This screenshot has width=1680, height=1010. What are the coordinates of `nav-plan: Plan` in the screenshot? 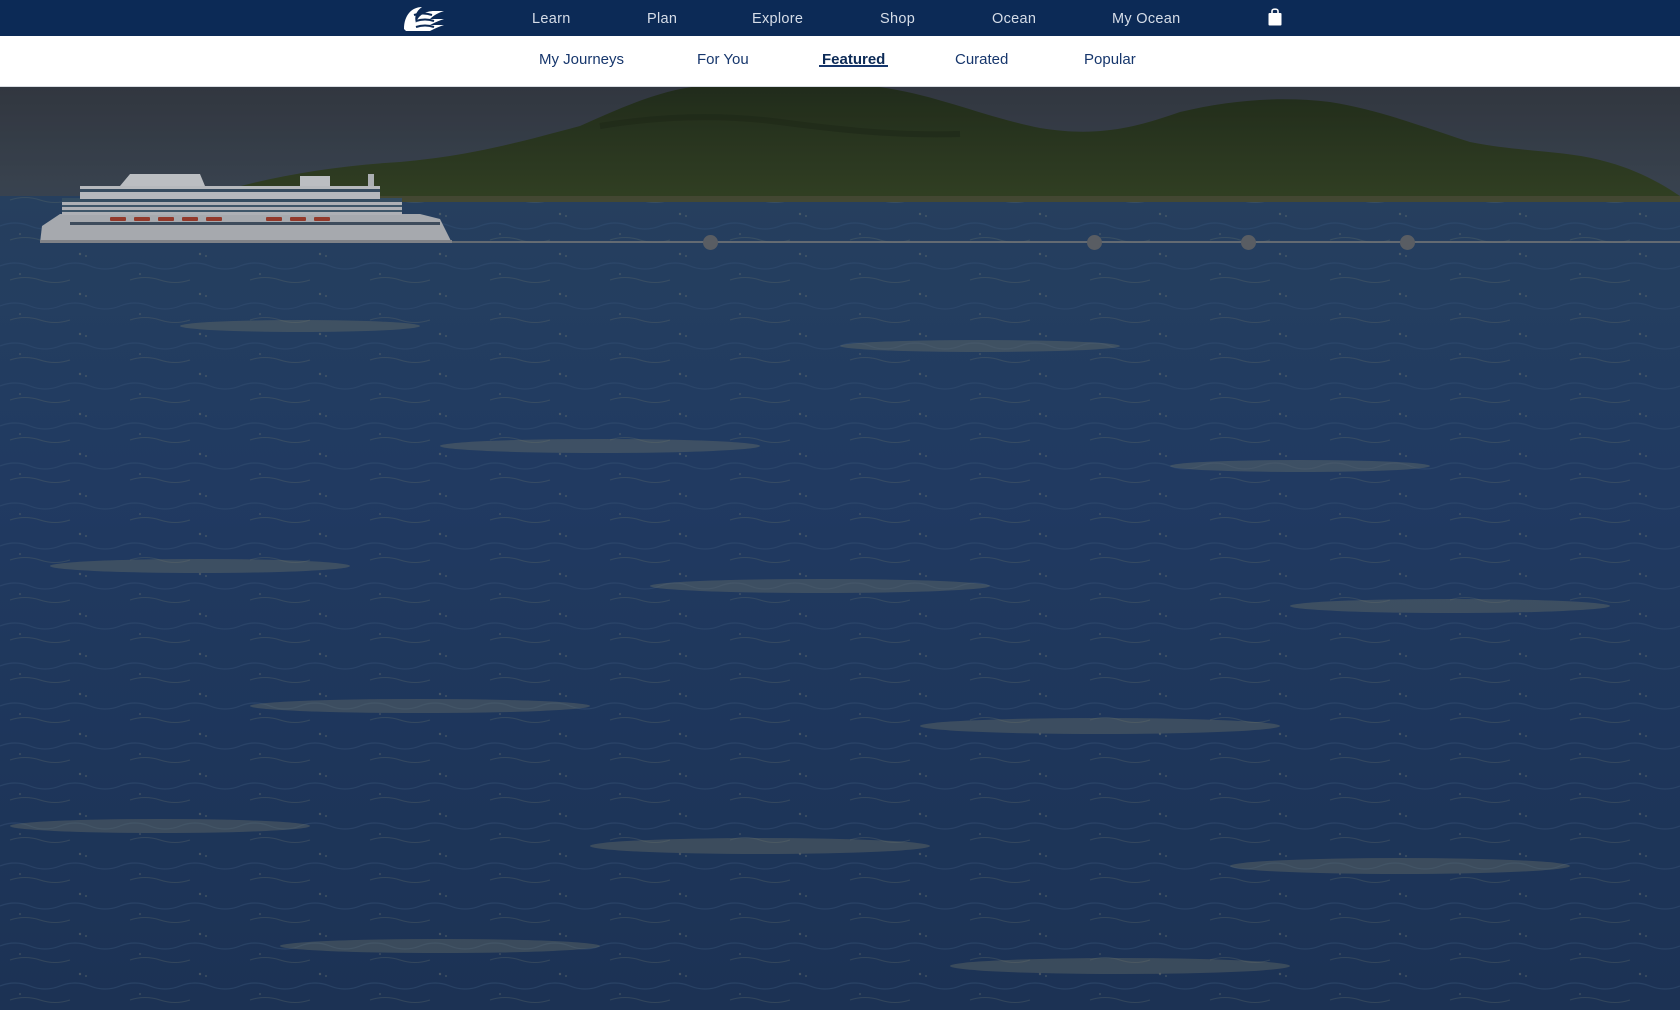 It's located at (662, 18).